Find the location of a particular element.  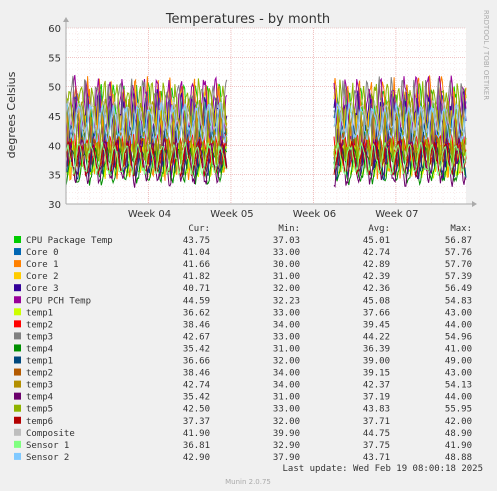

legend-value-avg: 43.83 is located at coordinates (376, 410).